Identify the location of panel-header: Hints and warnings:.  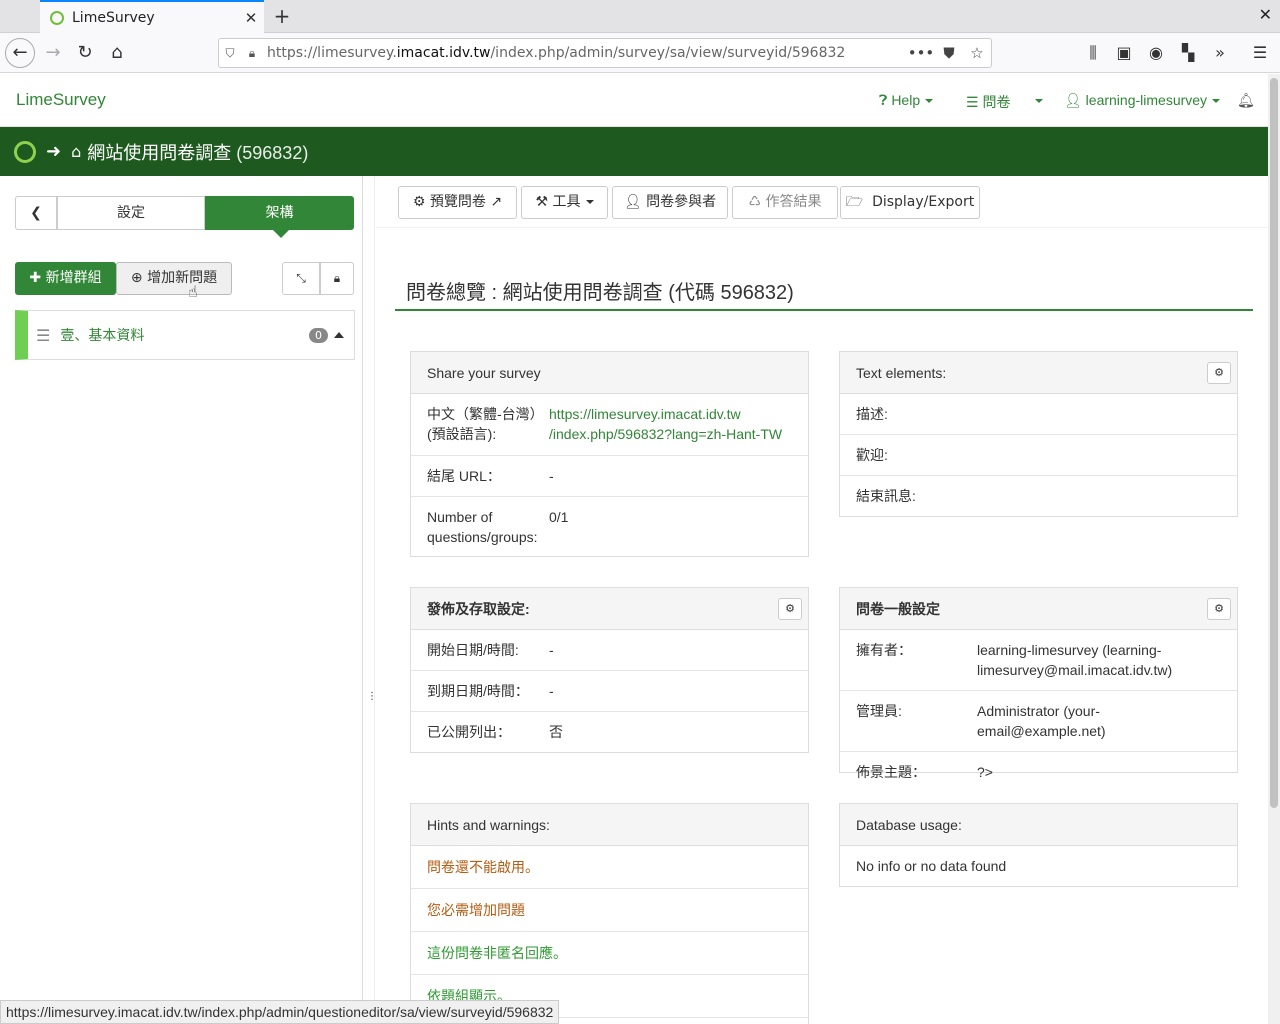
(609, 825).